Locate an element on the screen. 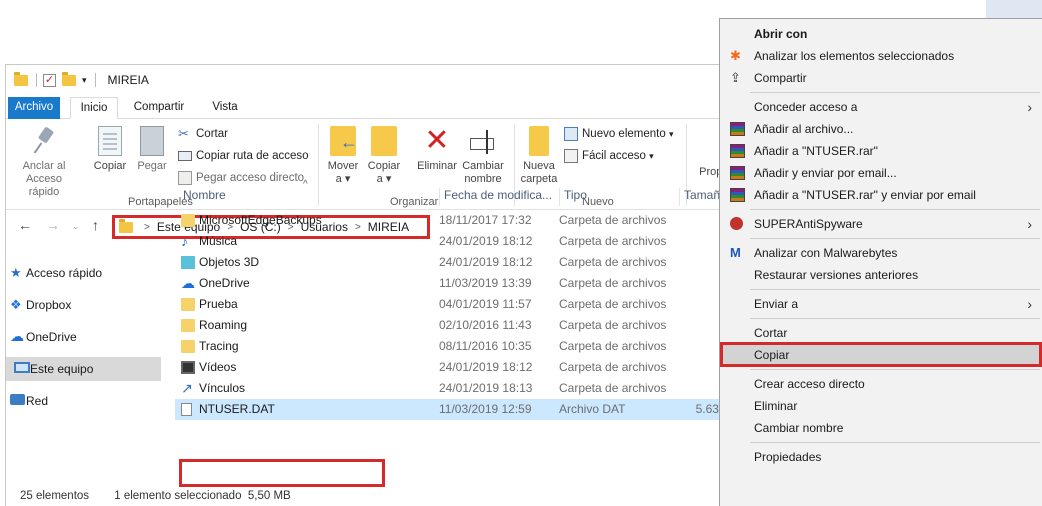 The height and width of the screenshot is (506, 1042). star-icon: ★ is located at coordinates (16, 272).